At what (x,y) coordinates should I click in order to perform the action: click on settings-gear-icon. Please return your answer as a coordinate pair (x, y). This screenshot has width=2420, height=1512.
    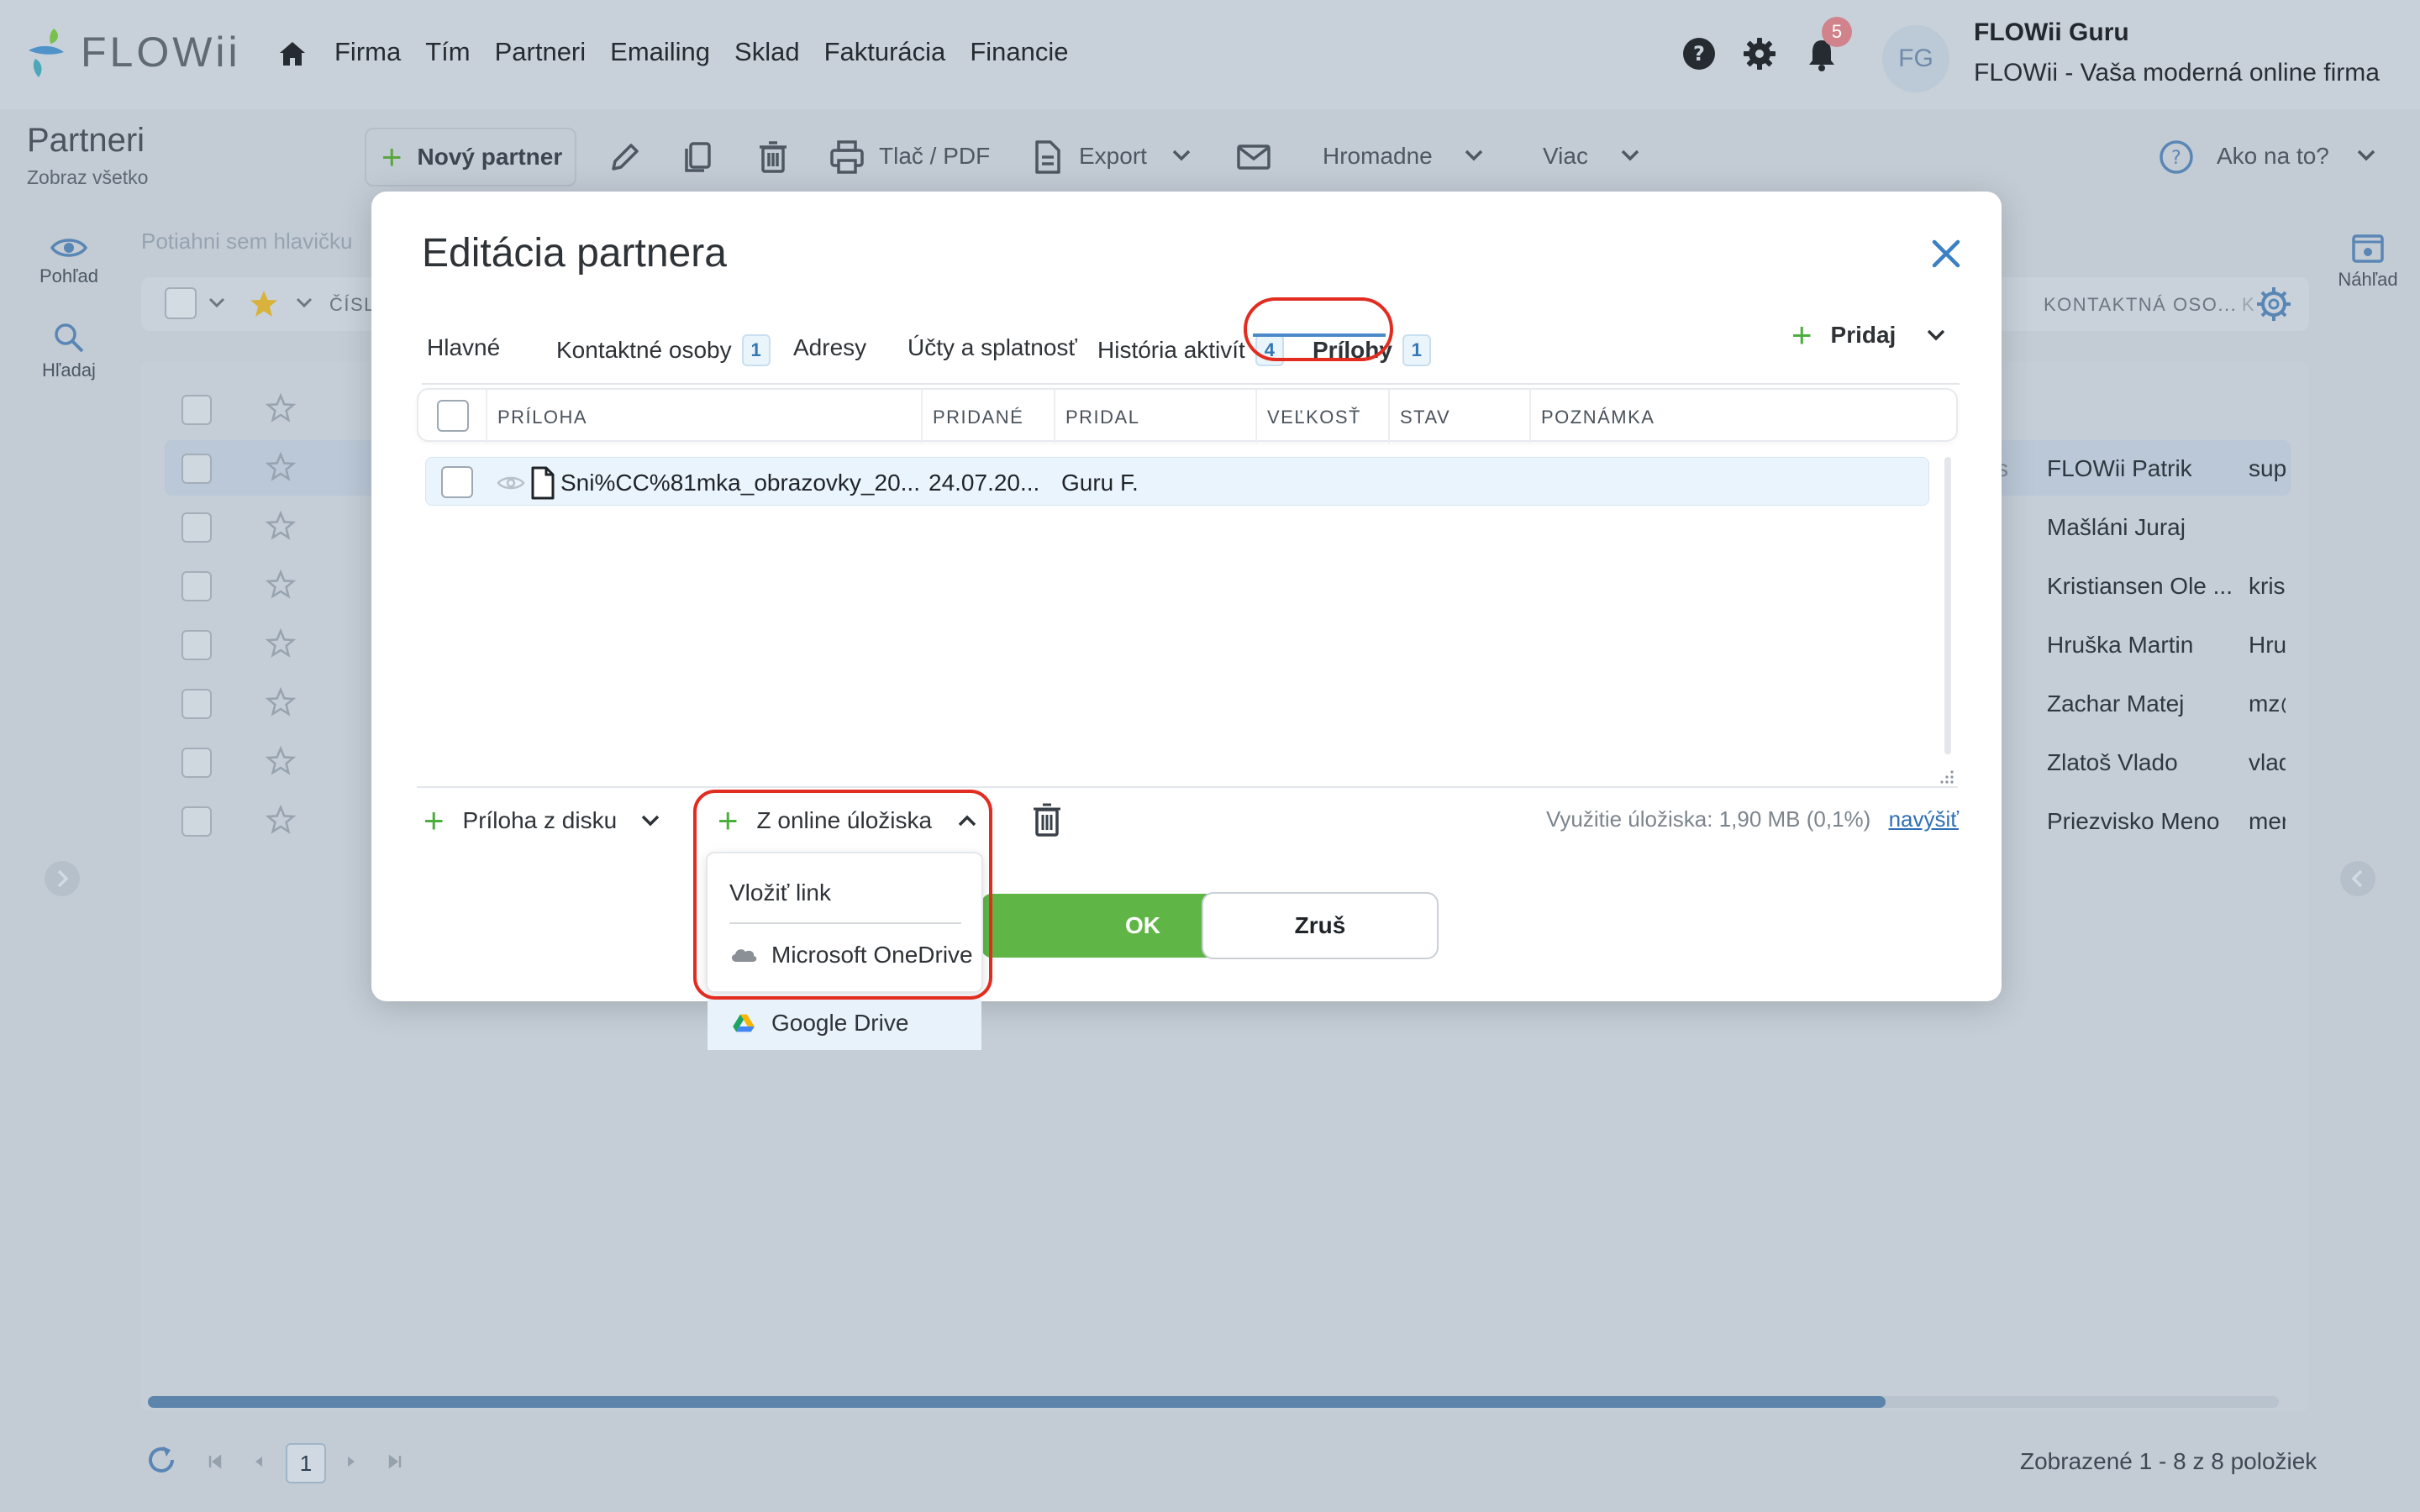
    Looking at the image, I should click on (1759, 54).